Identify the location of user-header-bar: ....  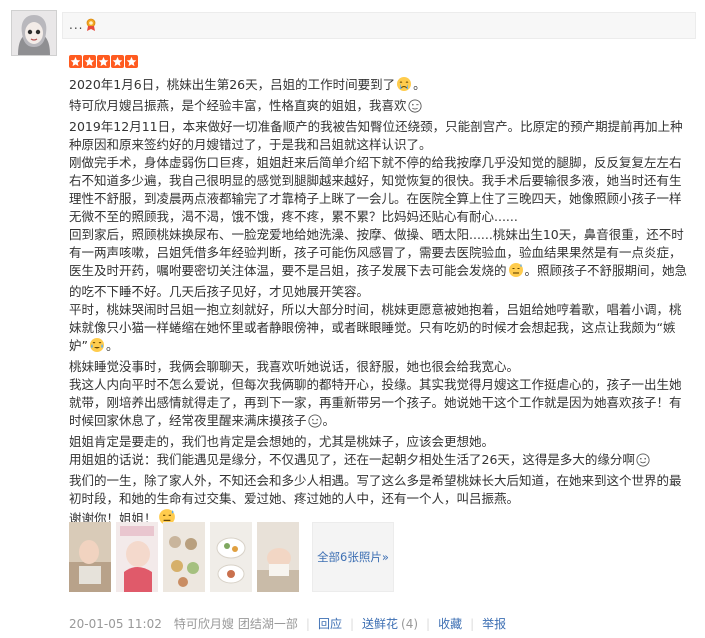
(379, 25).